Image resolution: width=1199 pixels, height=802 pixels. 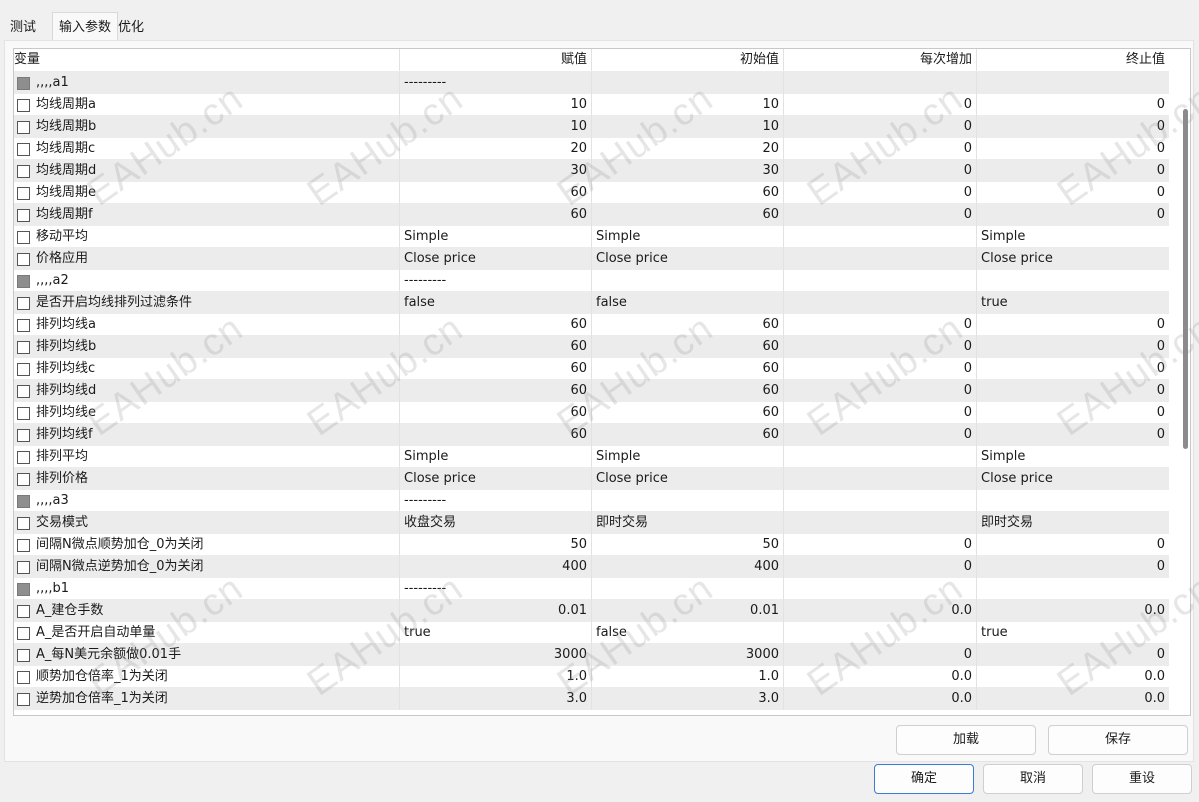 I want to click on table-row: 排列均线e 60 60 0 0, so click(x=591, y=413).